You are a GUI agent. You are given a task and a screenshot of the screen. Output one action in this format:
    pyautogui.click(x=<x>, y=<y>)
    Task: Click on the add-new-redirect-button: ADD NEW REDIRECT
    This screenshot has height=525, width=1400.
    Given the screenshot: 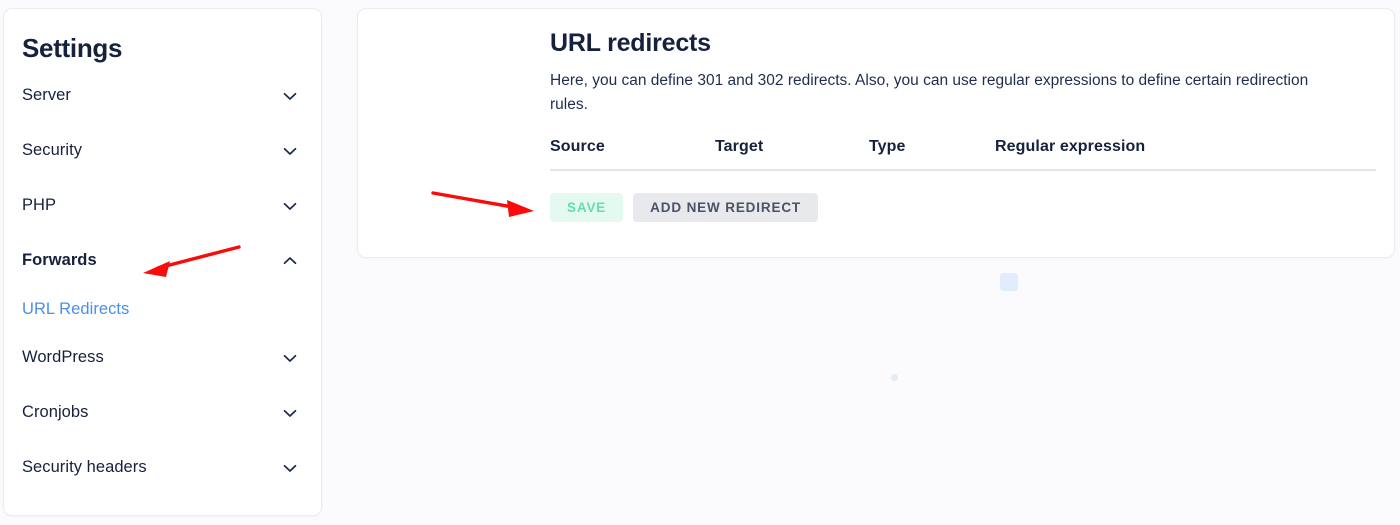 What is the action you would take?
    pyautogui.click(x=726, y=207)
    